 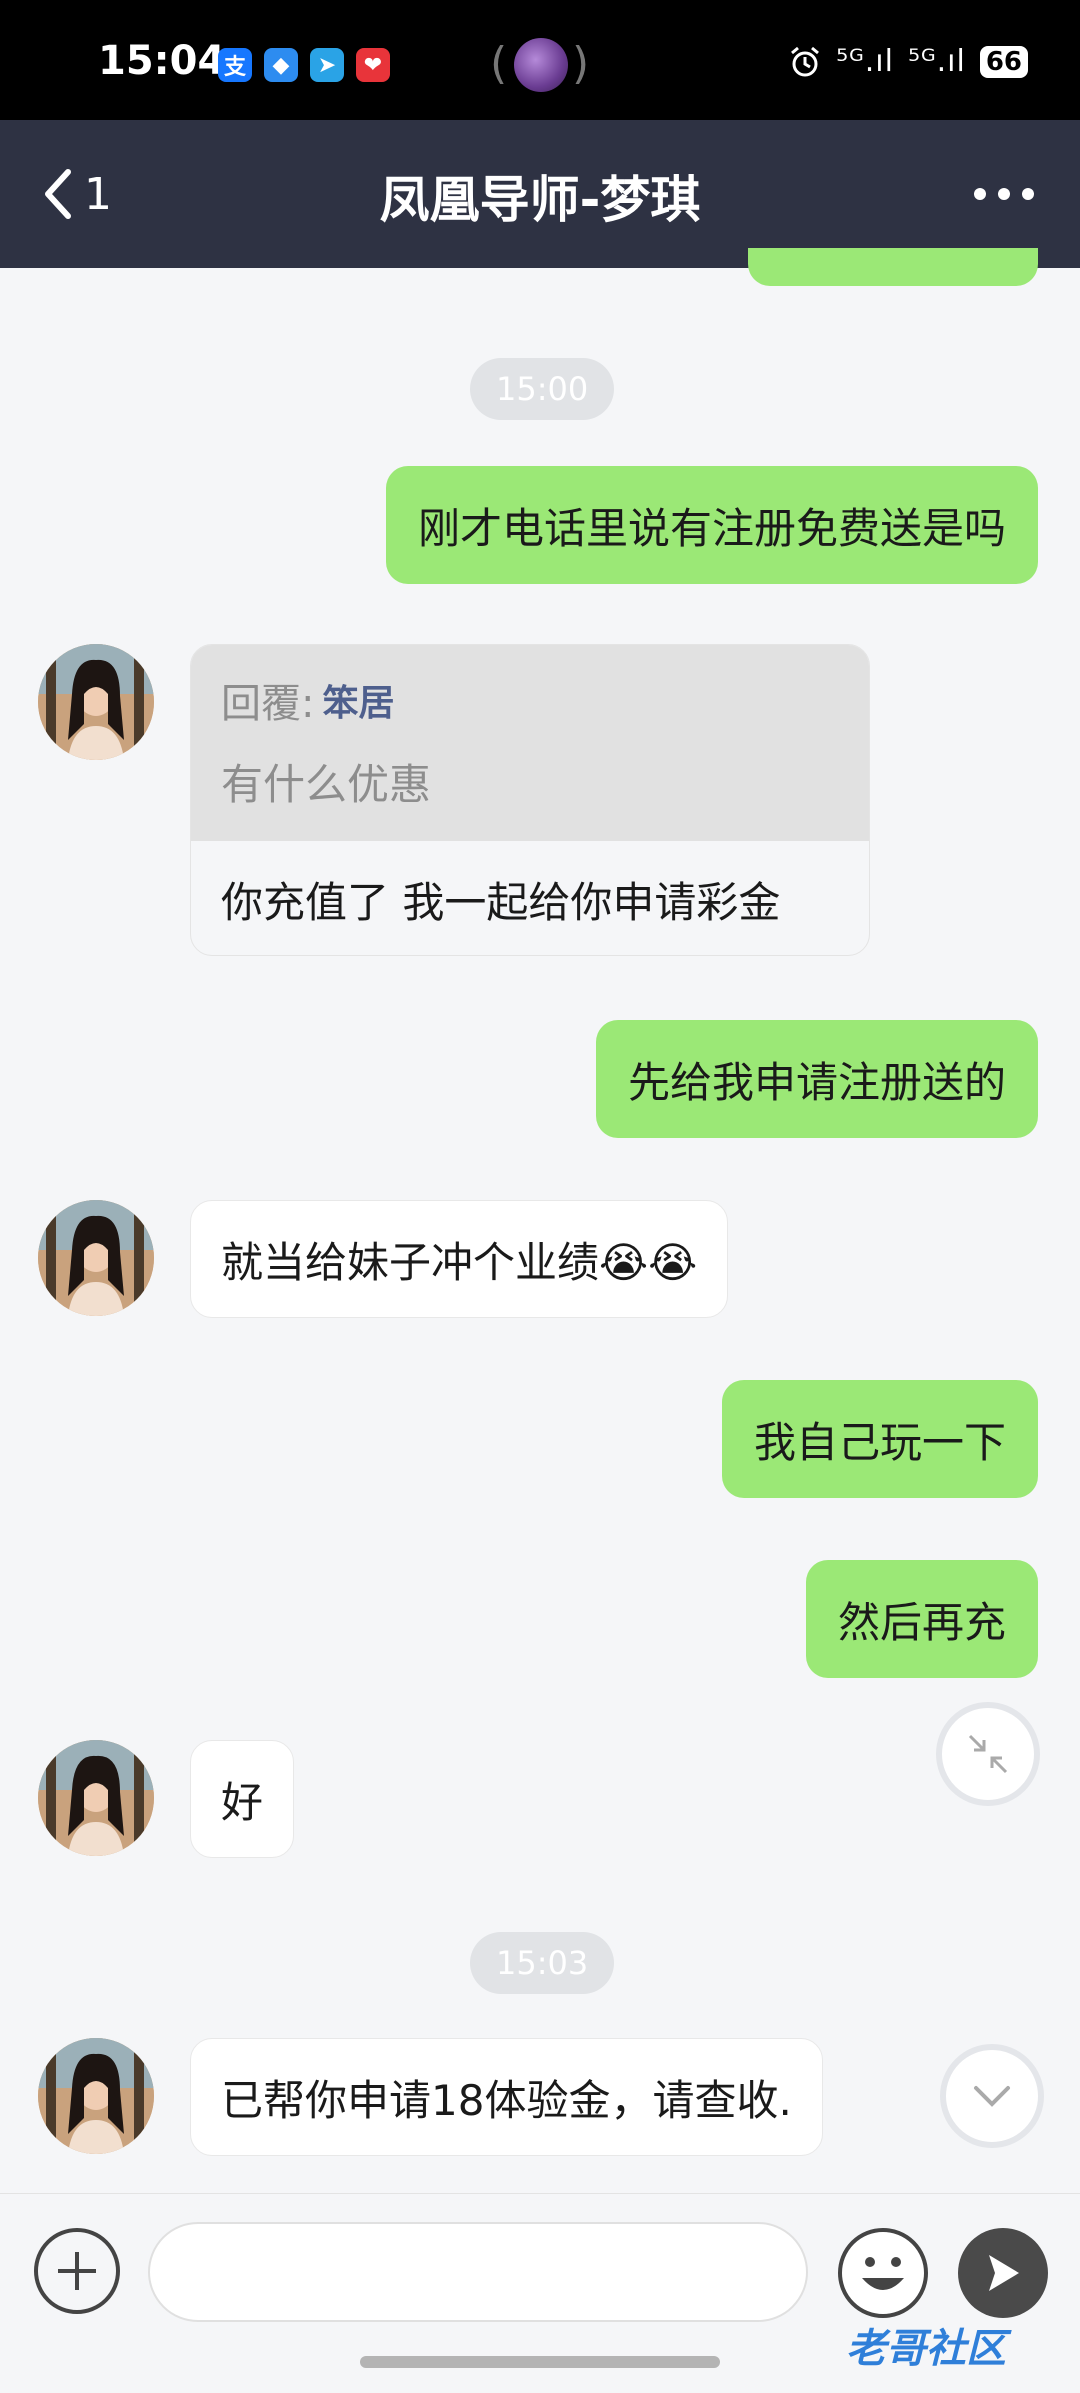 What do you see at coordinates (501, 902) in the screenshot?
I see `reply-text: 你充值了 我一起给你申请彩金` at bounding box center [501, 902].